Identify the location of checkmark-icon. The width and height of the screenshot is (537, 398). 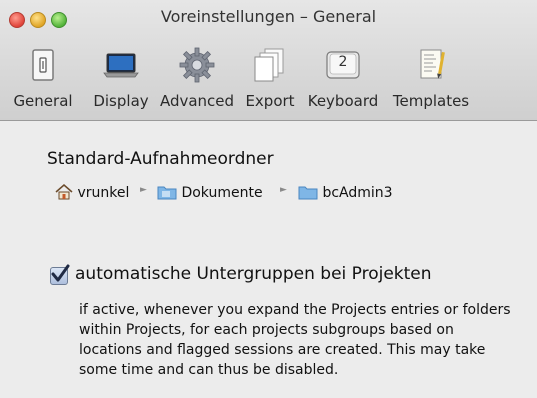
(60, 273).